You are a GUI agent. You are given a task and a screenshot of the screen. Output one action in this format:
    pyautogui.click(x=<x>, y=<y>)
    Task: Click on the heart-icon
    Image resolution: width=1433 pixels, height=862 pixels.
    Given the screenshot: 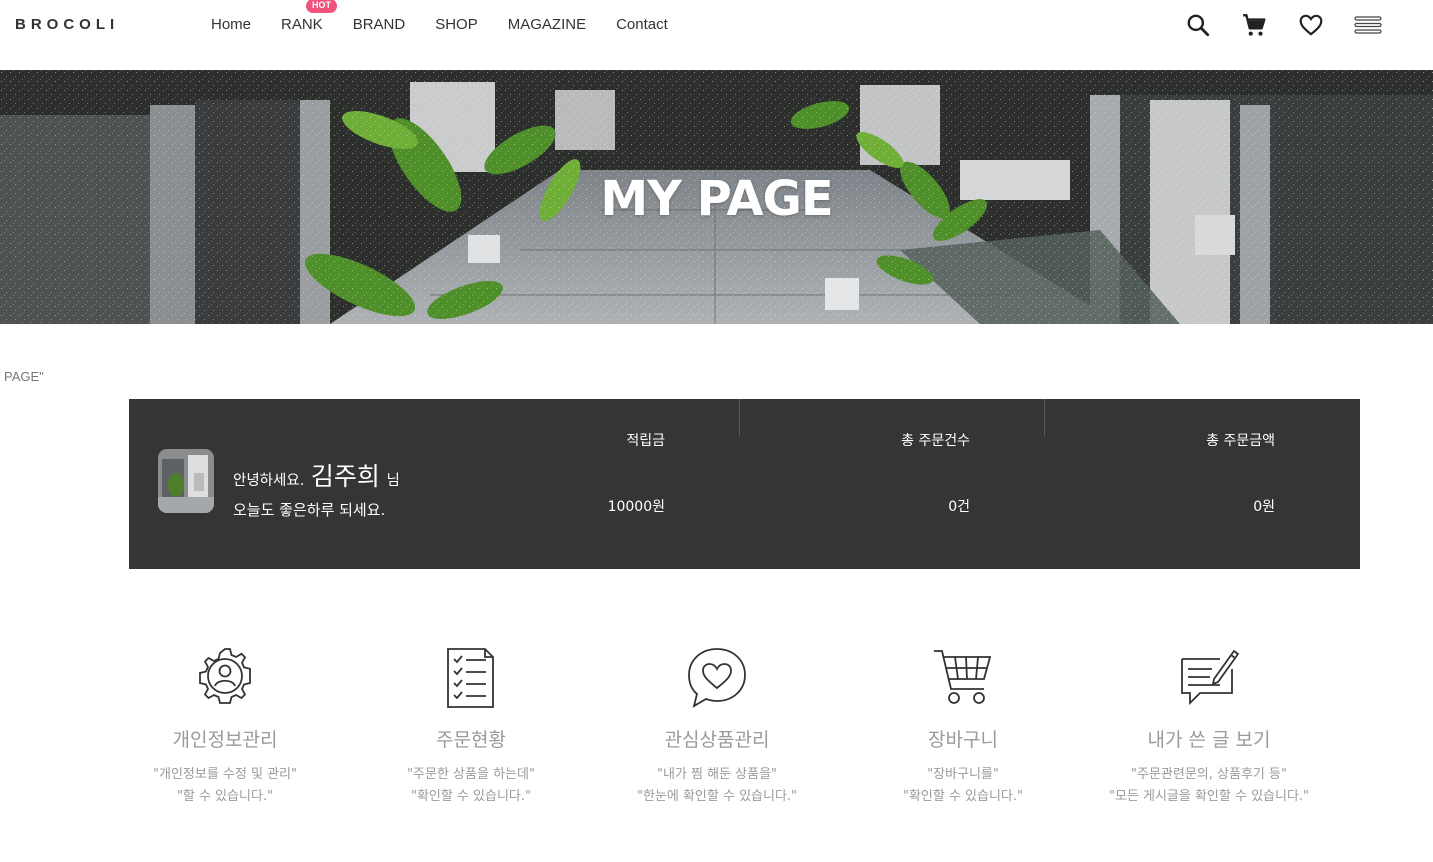 What is the action you would take?
    pyautogui.click(x=1311, y=25)
    